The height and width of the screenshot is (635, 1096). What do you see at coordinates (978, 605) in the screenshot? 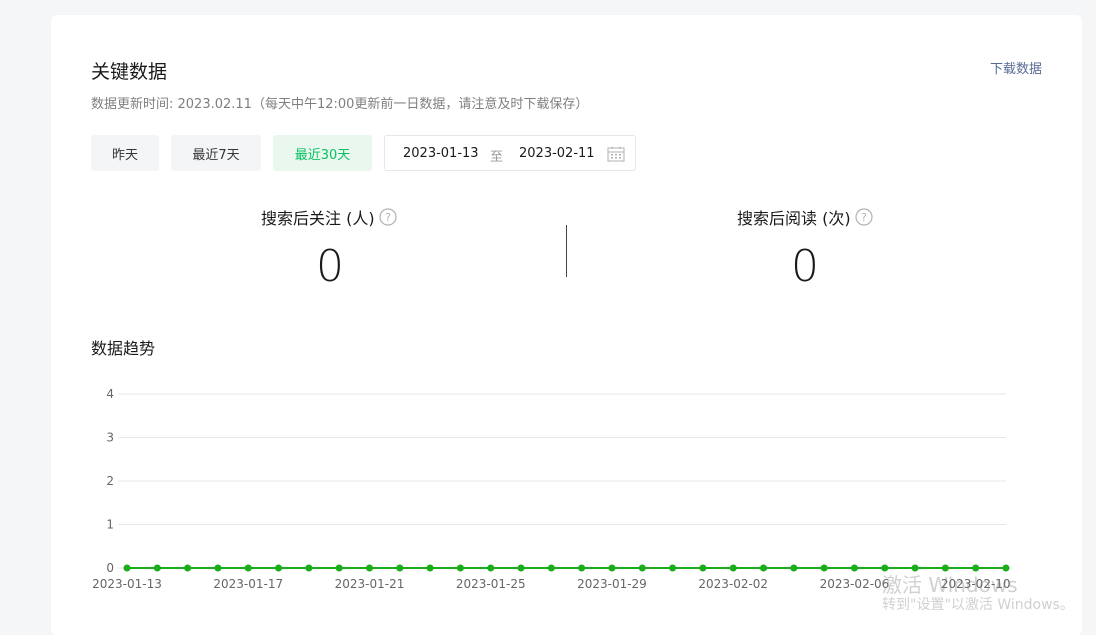
I see `windows-watermark-sub: 转到"设置"以激活 Windows。` at bounding box center [978, 605].